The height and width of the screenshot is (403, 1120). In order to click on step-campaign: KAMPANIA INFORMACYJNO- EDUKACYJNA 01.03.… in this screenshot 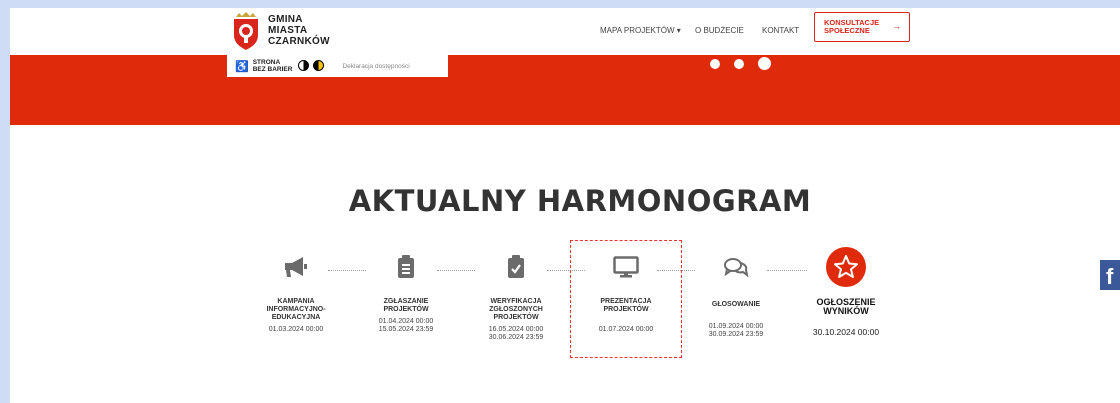, I will do `click(296, 290)`.